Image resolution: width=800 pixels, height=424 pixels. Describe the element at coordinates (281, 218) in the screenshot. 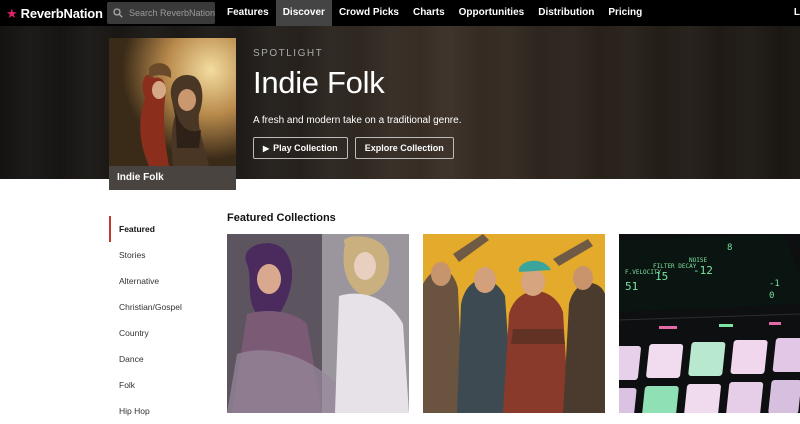

I see `featured-collections-heading: Featured Collections` at that location.